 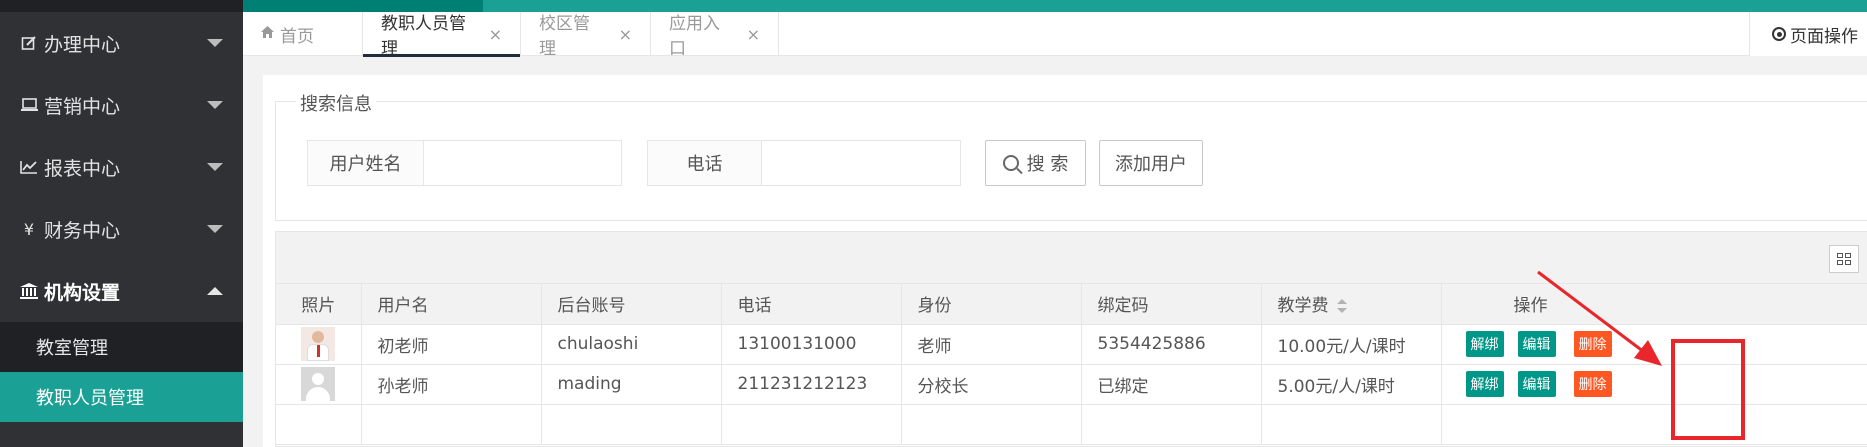 What do you see at coordinates (29, 229) in the screenshot?
I see `yen-icon: ¥` at bounding box center [29, 229].